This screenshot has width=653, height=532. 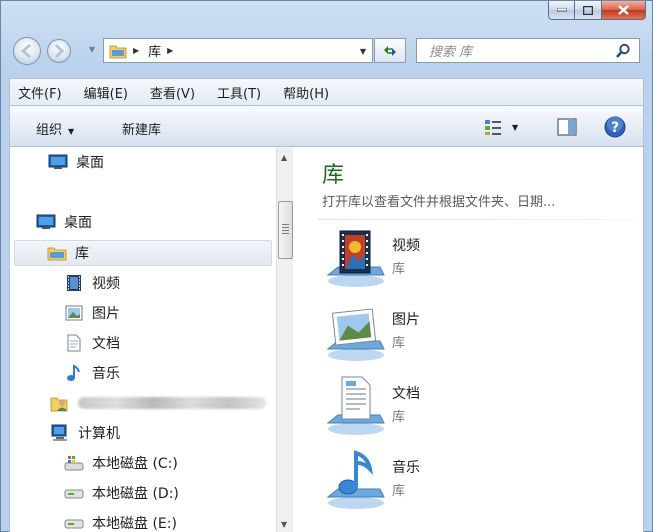 I want to click on organize-button: 组织 ▼, so click(x=55, y=128).